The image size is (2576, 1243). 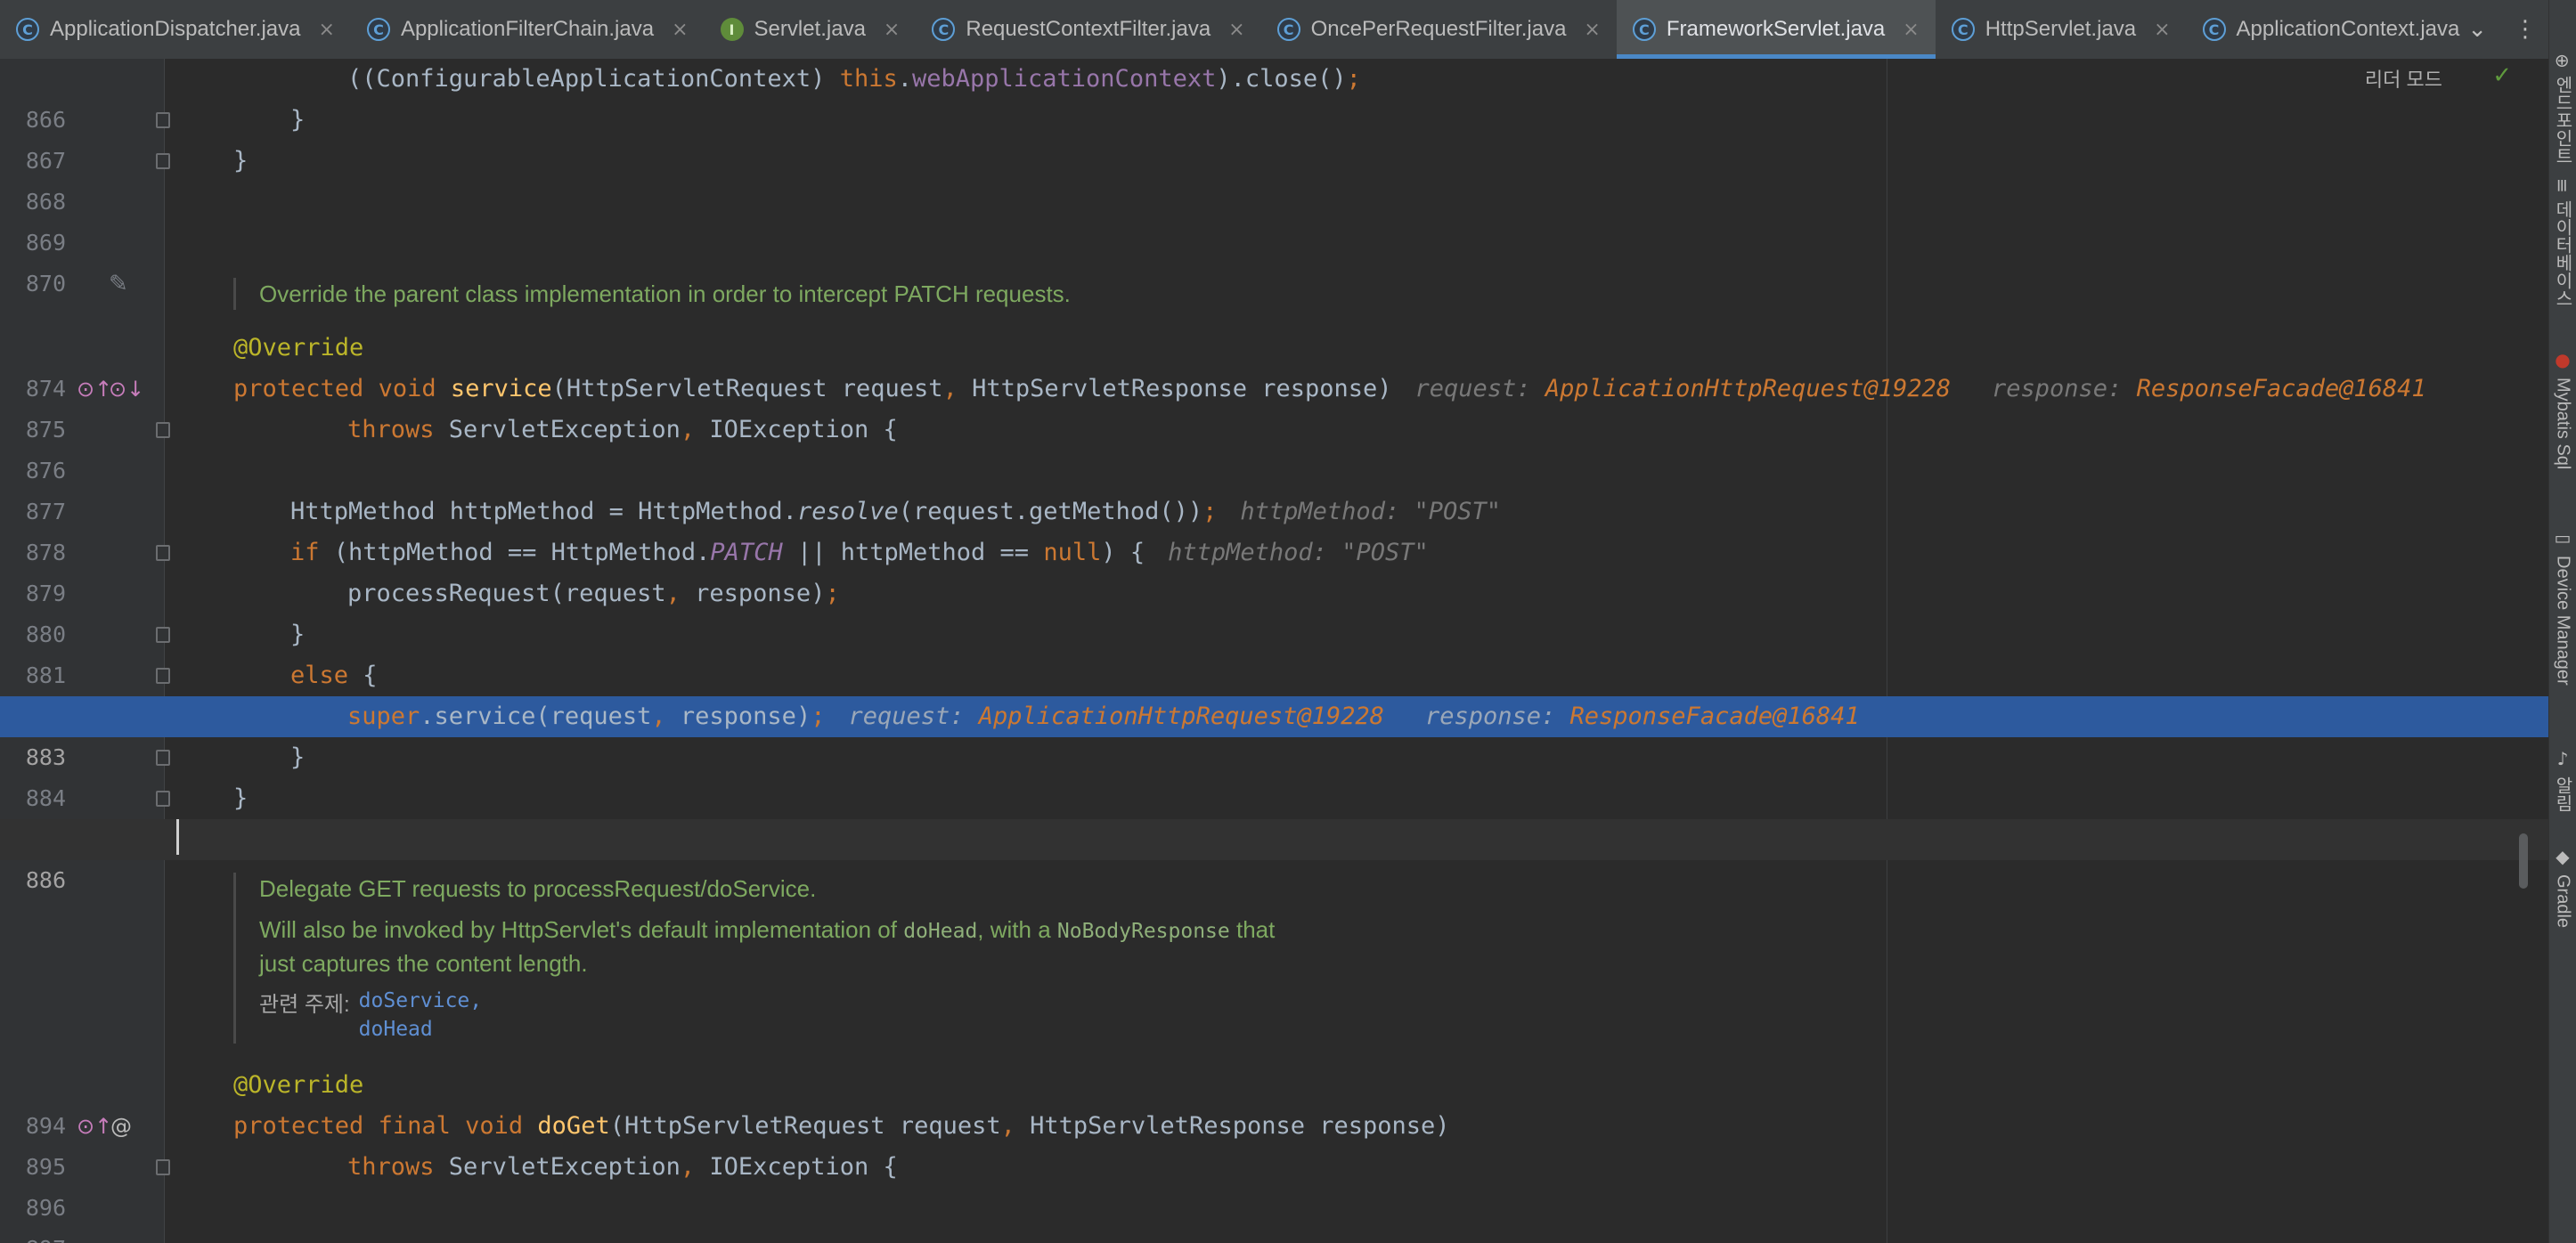 I want to click on code-line: 867 }, so click(x=1274, y=137).